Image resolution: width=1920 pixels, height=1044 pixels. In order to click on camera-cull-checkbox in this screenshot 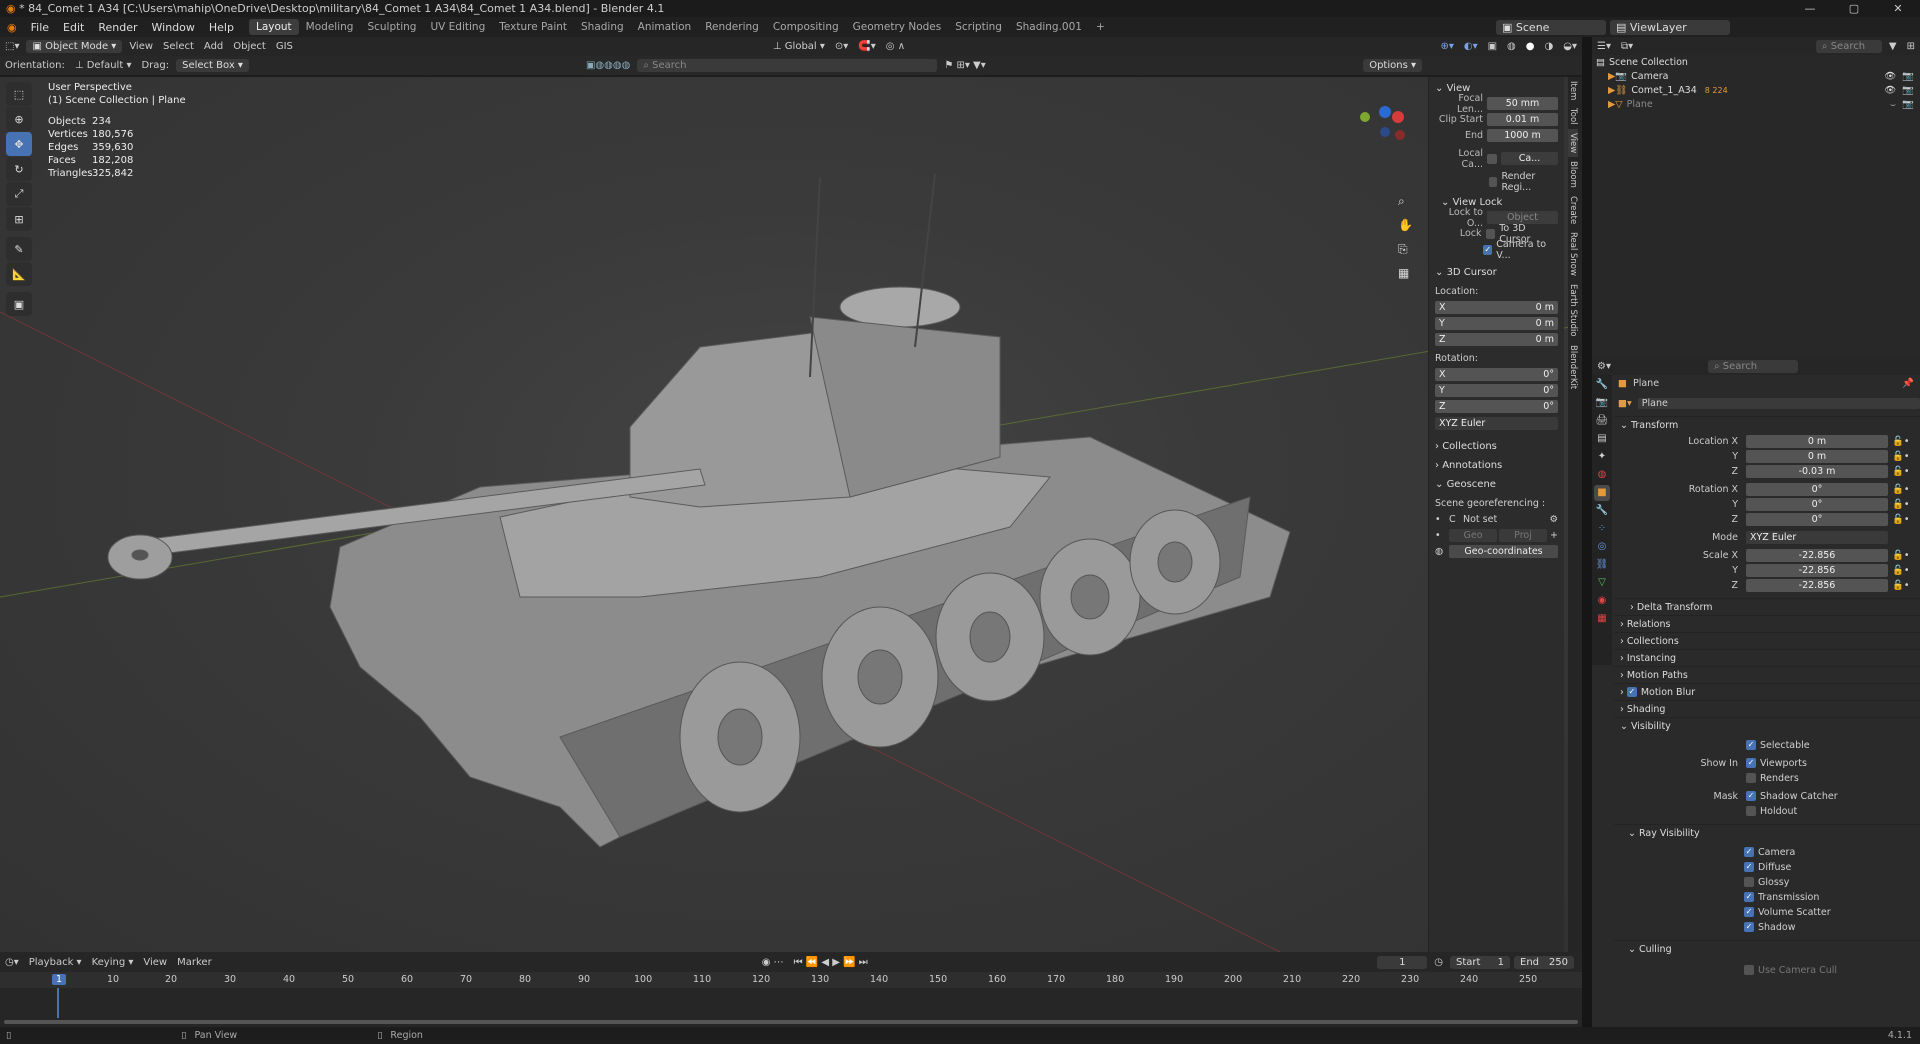, I will do `click(1749, 970)`.